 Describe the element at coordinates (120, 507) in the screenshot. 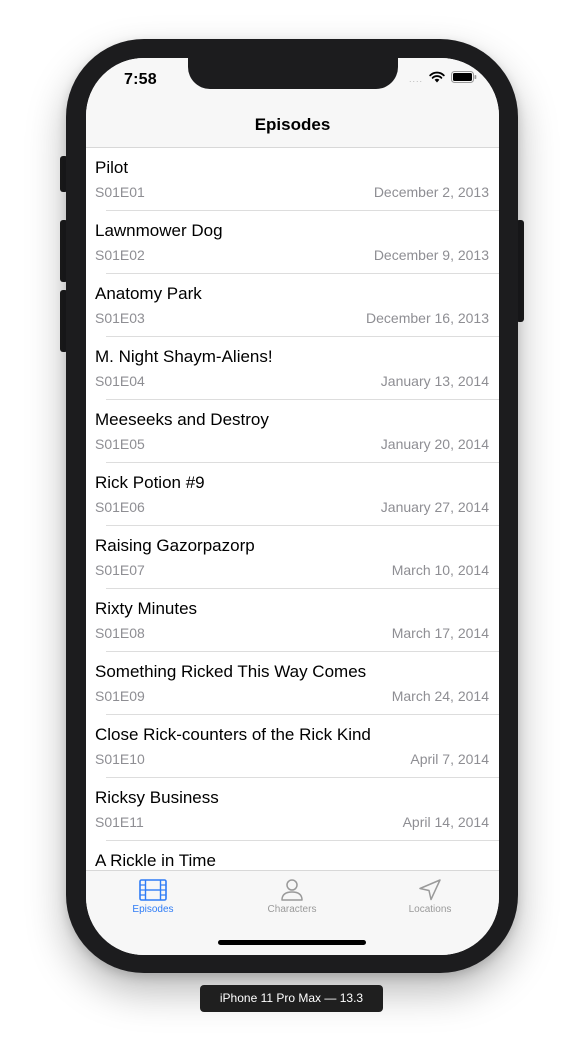

I see `episode-code: S01E06` at that location.